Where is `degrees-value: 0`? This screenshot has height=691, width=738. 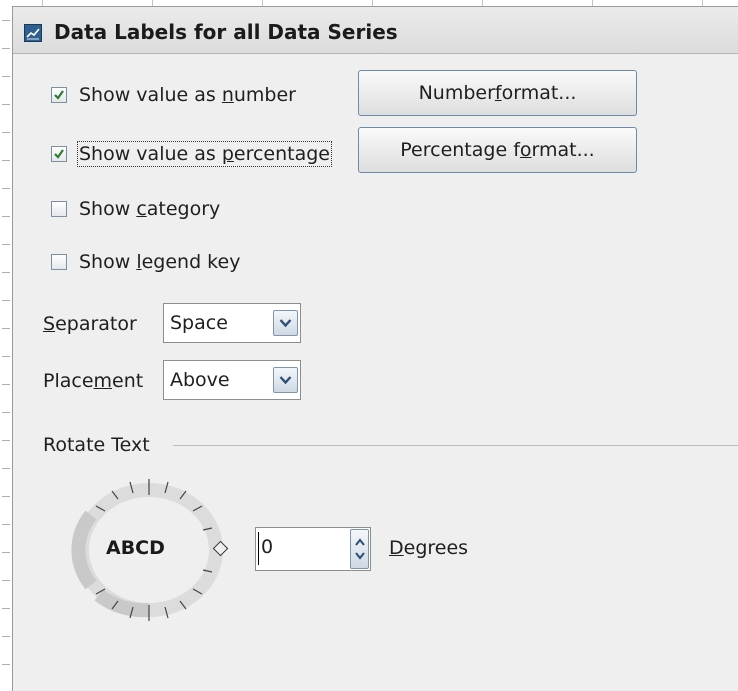
degrees-value: 0 is located at coordinates (267, 547).